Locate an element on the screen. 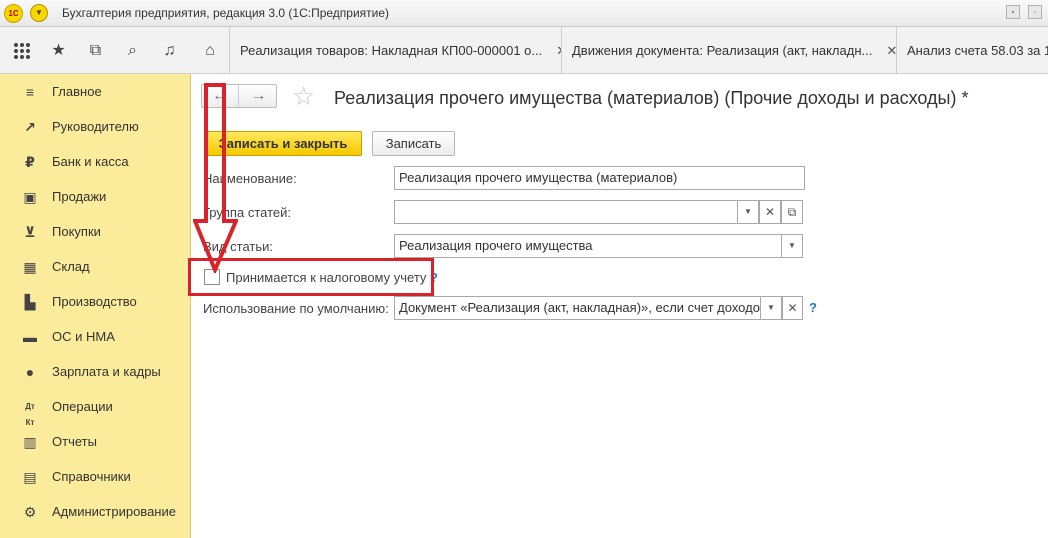  sidebar-item-main: ≡ Главное is located at coordinates (95, 91).